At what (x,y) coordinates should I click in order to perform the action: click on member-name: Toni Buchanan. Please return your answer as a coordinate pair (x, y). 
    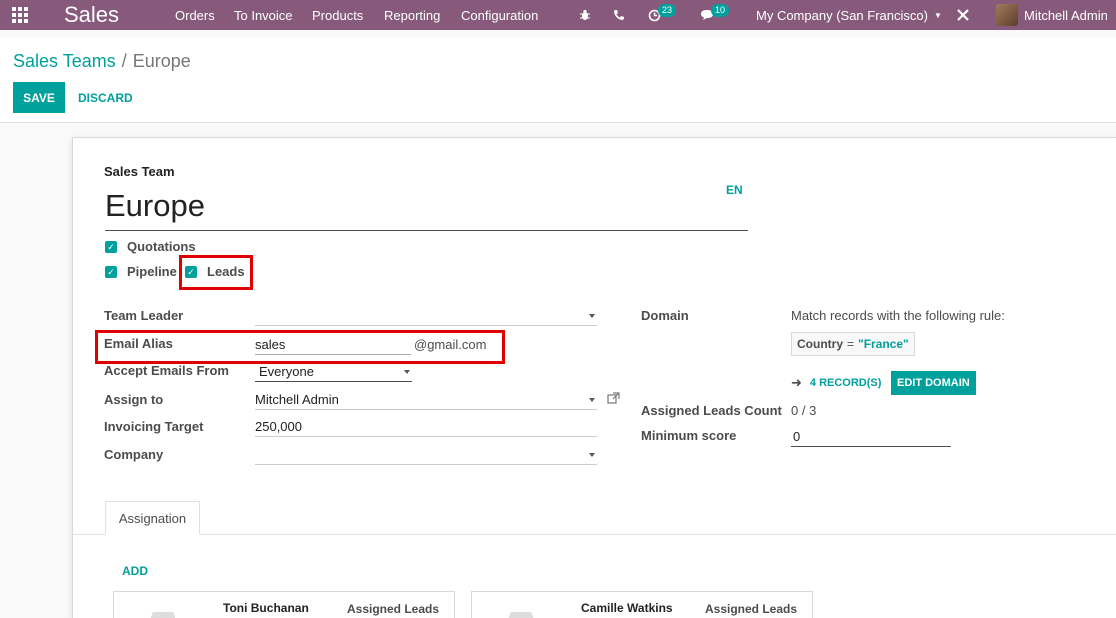
    Looking at the image, I should click on (266, 608).